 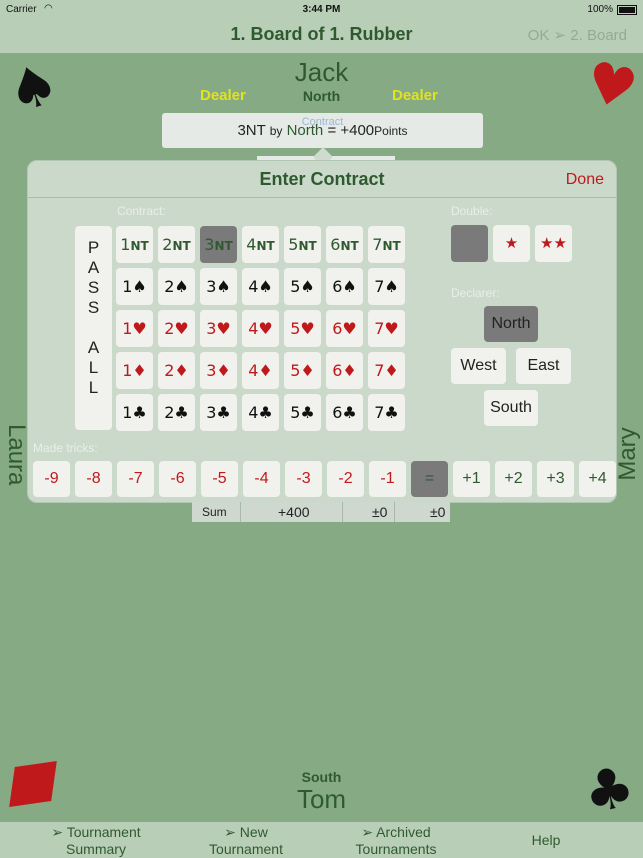 What do you see at coordinates (577, 35) in the screenshot?
I see `next-board-button: OK ➢ 2. Board` at bounding box center [577, 35].